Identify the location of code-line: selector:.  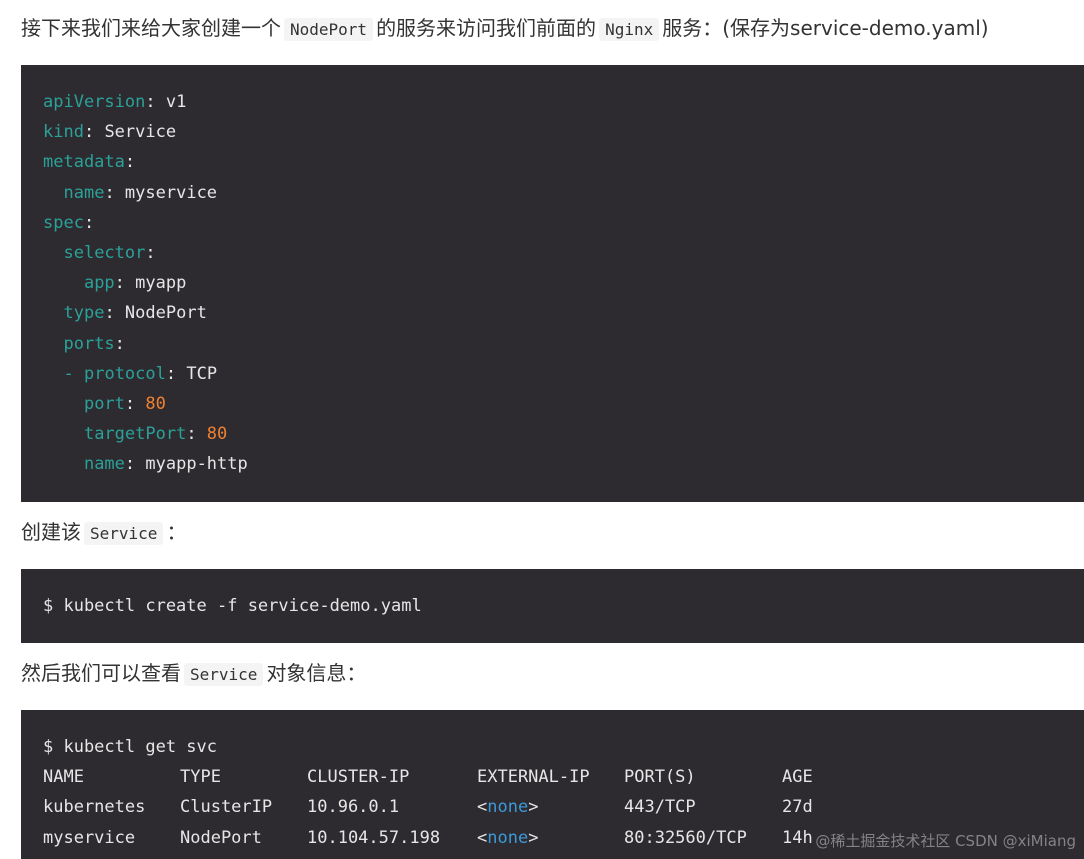
(109, 252).